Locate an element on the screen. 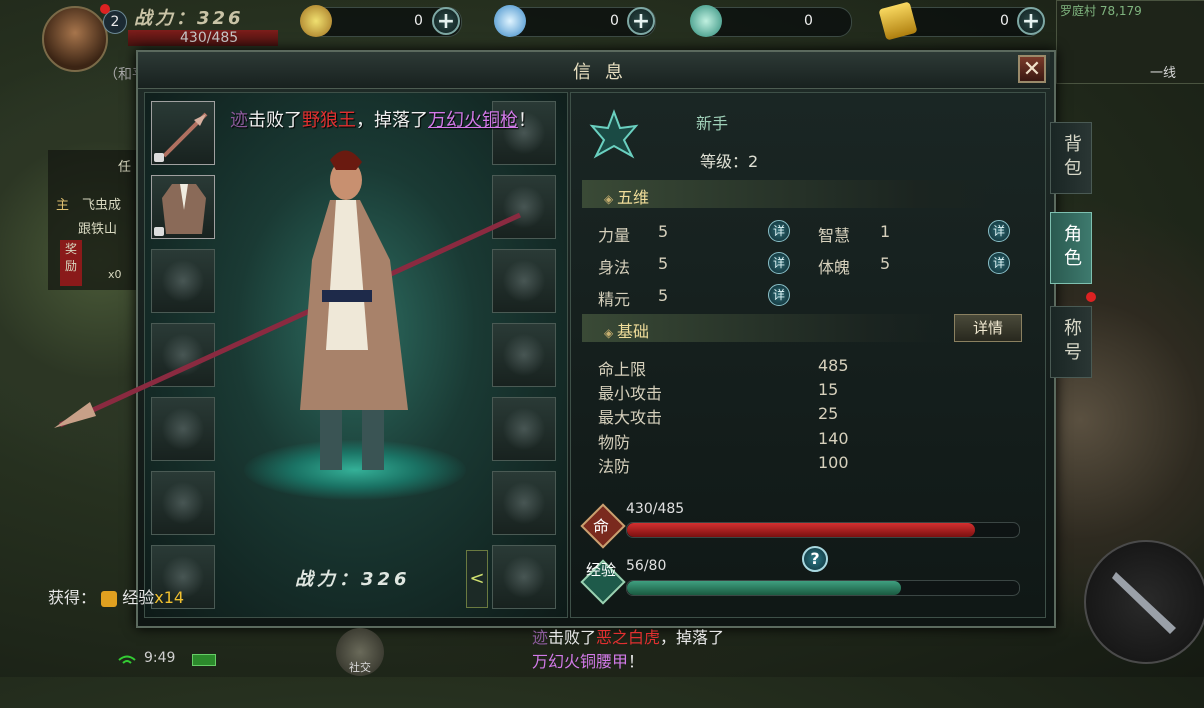  gain-amount: x14 is located at coordinates (169, 597).